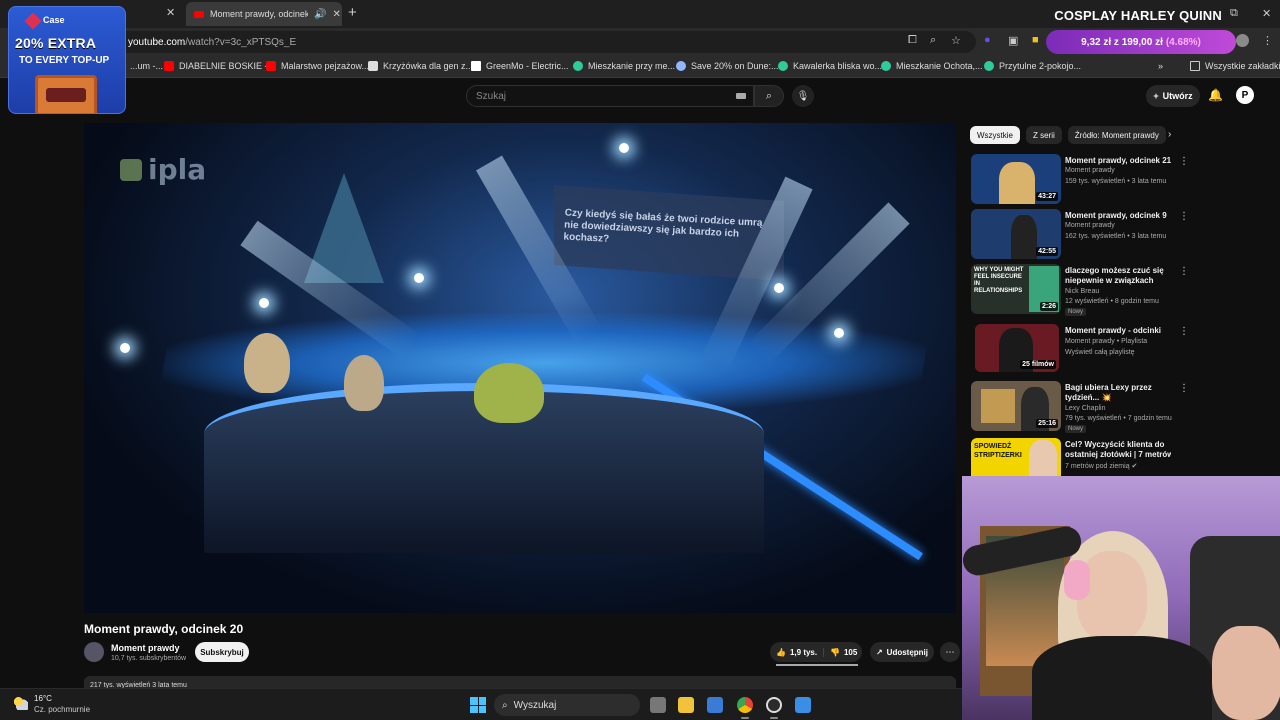 This screenshot has width=1280, height=720. What do you see at coordinates (1090, 170) in the screenshot?
I see `recommendation-channel: Moment prawdy` at bounding box center [1090, 170].